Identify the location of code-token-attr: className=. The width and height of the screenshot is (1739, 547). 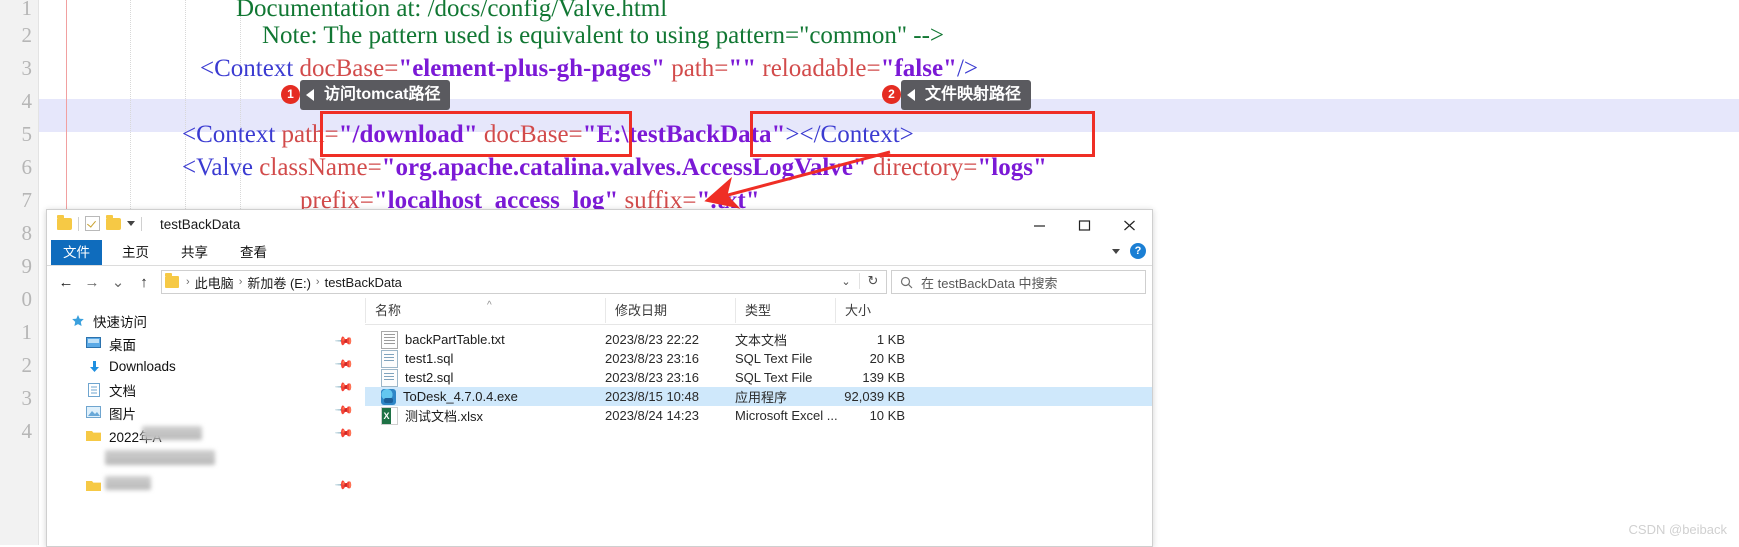
(320, 167).